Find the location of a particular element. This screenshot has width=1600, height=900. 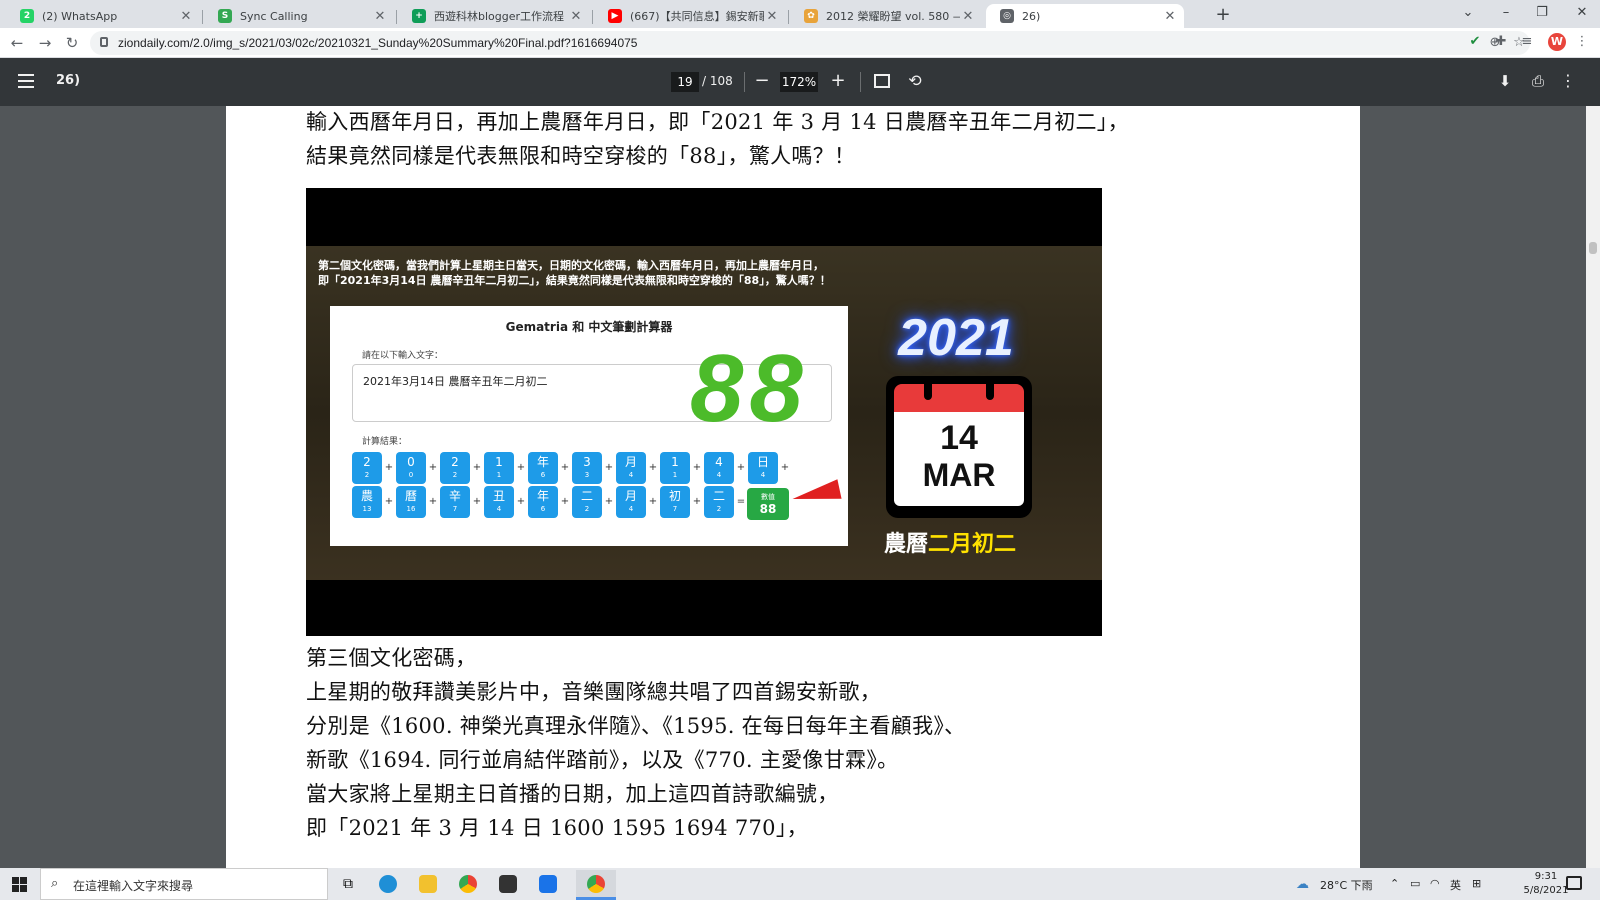

chrome-alt-icon is located at coordinates (468, 884).